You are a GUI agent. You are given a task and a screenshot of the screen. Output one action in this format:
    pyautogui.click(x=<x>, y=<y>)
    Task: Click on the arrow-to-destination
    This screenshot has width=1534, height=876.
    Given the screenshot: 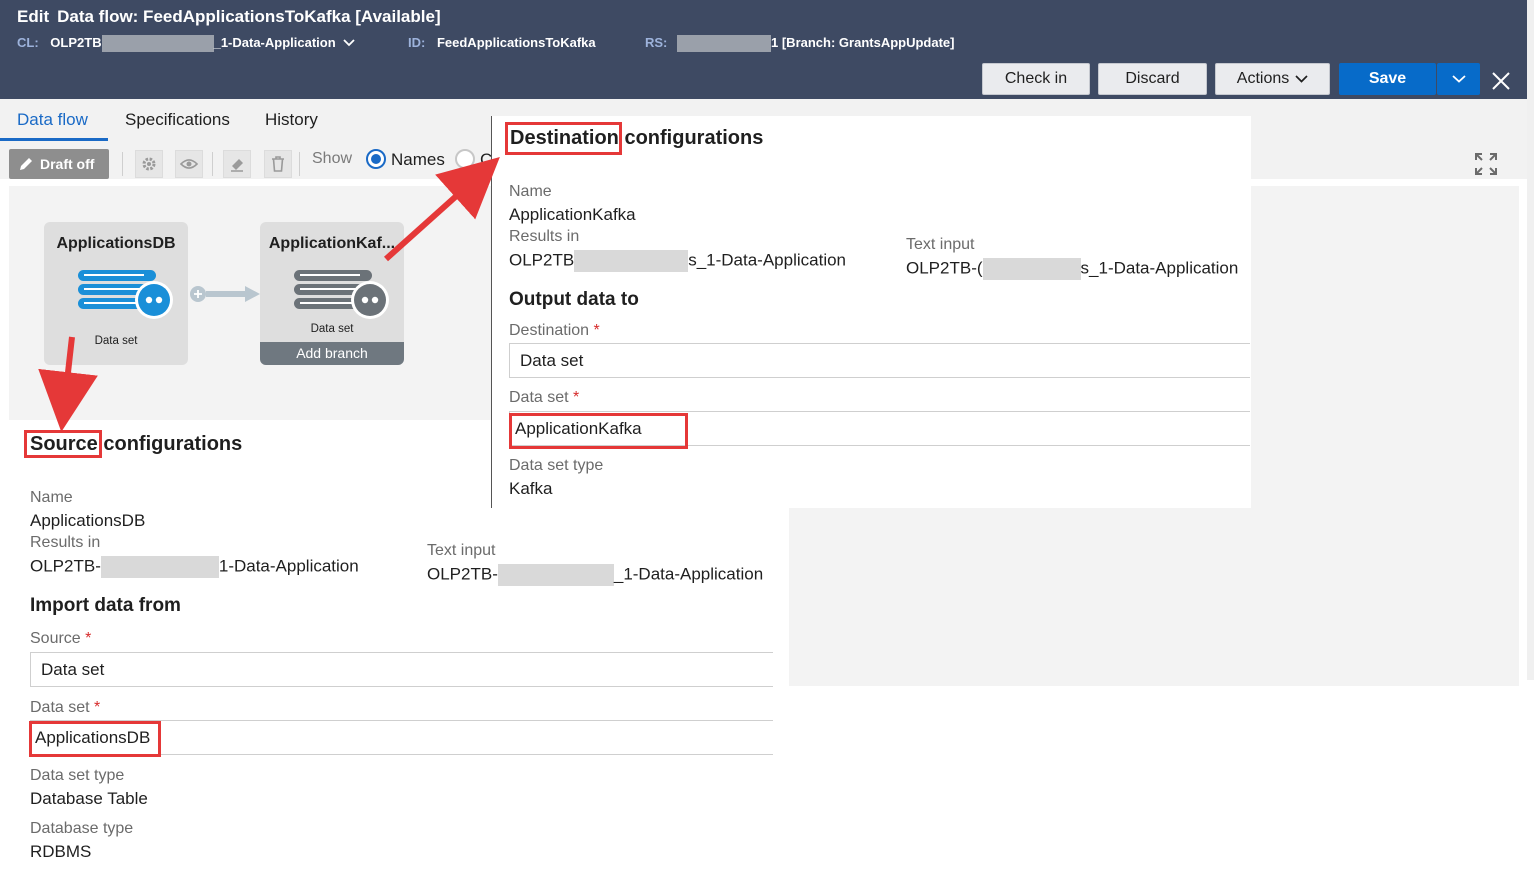 What is the action you would take?
    pyautogui.click(x=441, y=209)
    